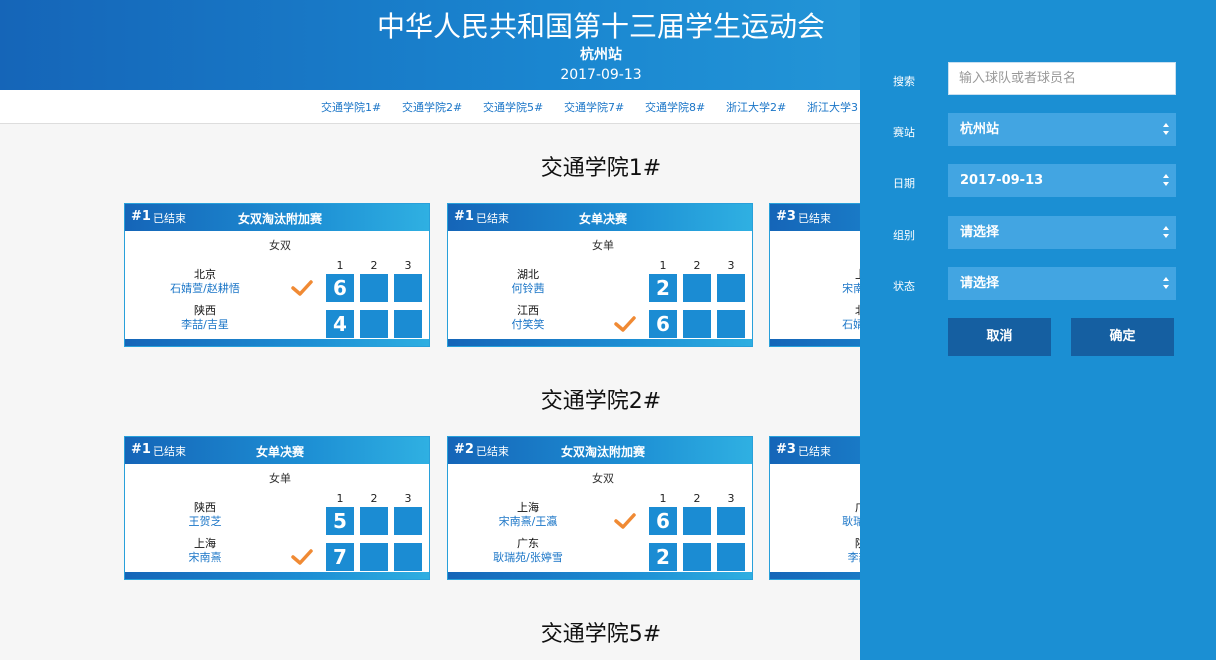  Describe the element at coordinates (528, 310) in the screenshot. I see `team-province: 江西` at that location.